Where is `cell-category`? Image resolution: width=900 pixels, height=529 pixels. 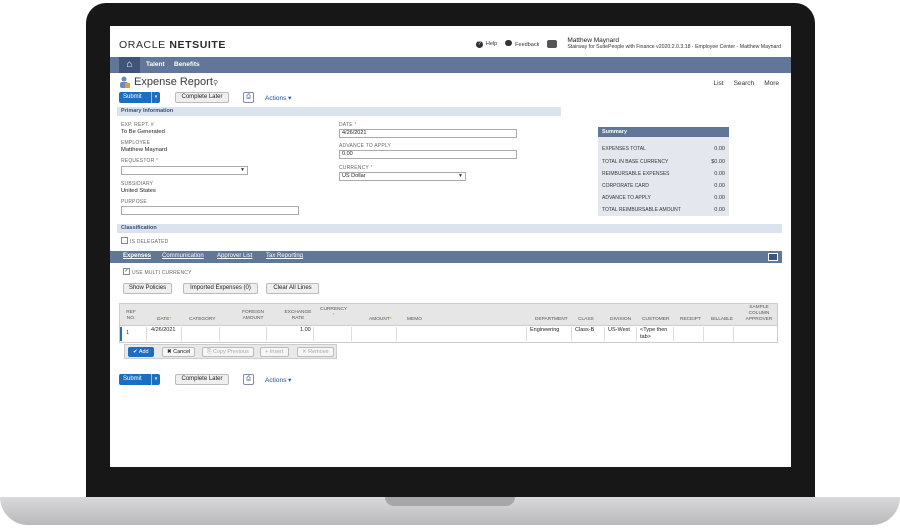
cell-category is located at coordinates (201, 334).